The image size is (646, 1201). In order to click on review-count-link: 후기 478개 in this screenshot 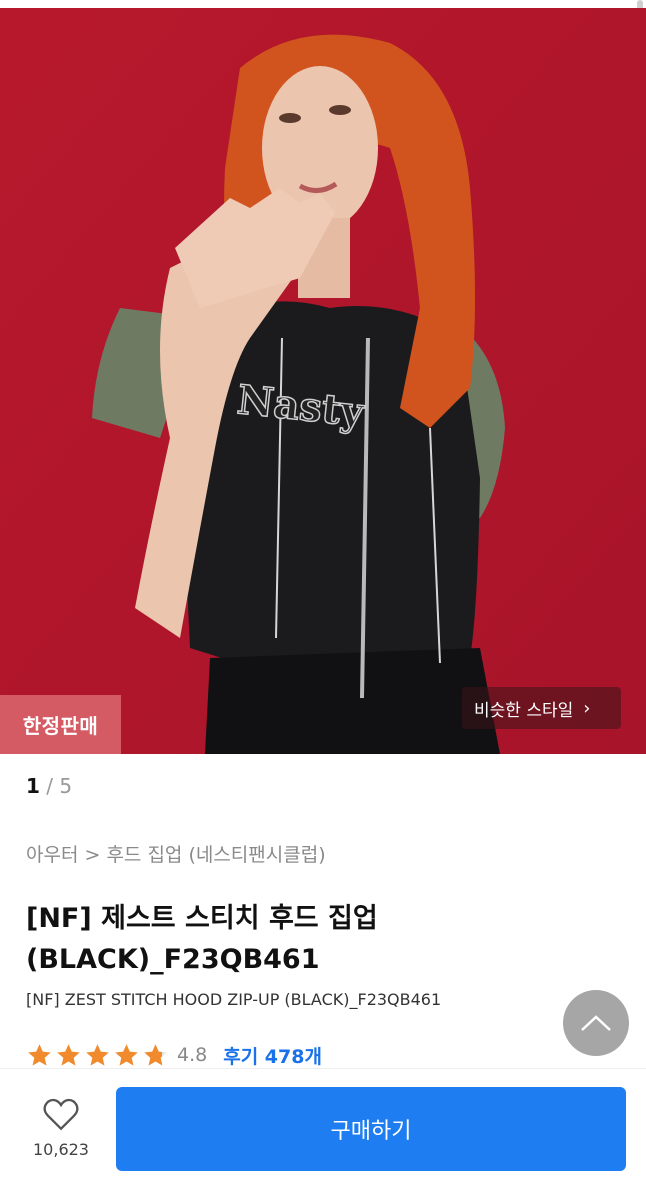, I will do `click(272, 1055)`.